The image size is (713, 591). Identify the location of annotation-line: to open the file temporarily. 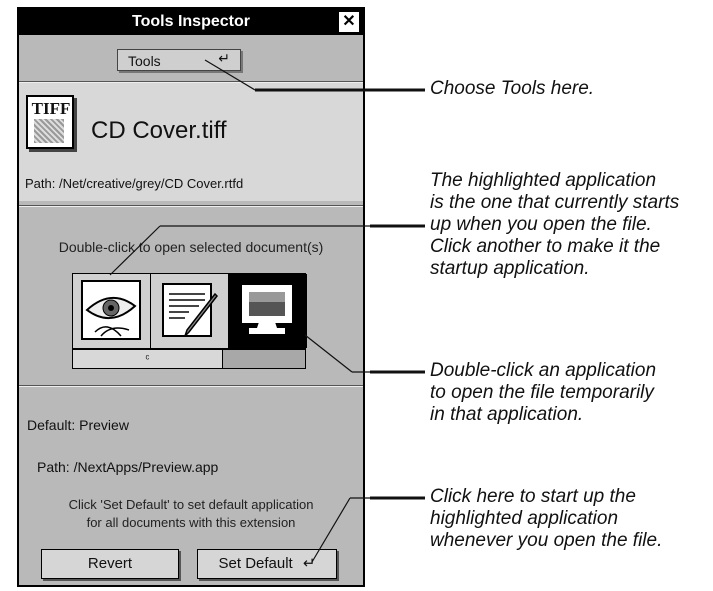
(542, 392).